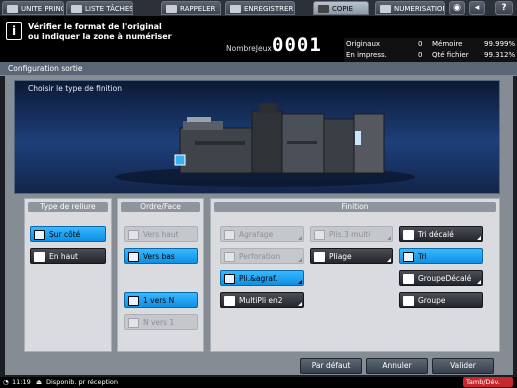 This screenshot has width=517, height=388. I want to click on 1-vers-n-button: 1 vers N, so click(161, 300).